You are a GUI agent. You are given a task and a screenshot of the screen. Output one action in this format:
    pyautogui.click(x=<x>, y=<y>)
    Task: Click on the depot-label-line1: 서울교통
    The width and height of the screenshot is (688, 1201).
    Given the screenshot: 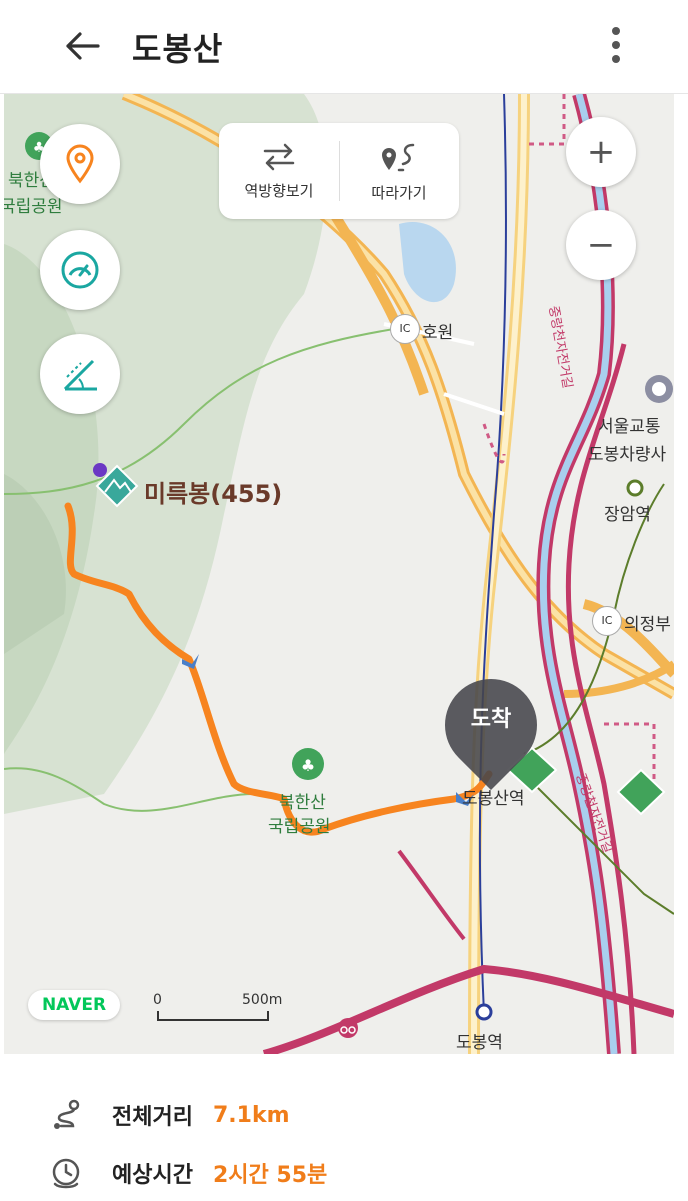 What is the action you would take?
    pyautogui.click(x=629, y=427)
    